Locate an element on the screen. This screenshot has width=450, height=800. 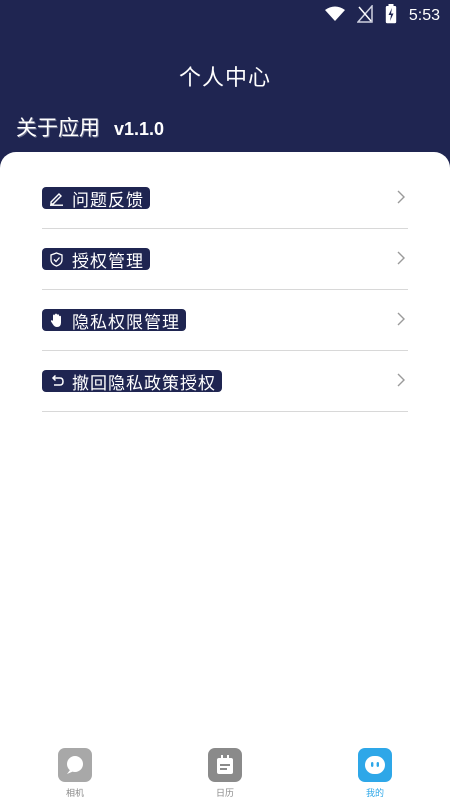
menu-item-feedback: 问题反馈 is located at coordinates (225, 198).